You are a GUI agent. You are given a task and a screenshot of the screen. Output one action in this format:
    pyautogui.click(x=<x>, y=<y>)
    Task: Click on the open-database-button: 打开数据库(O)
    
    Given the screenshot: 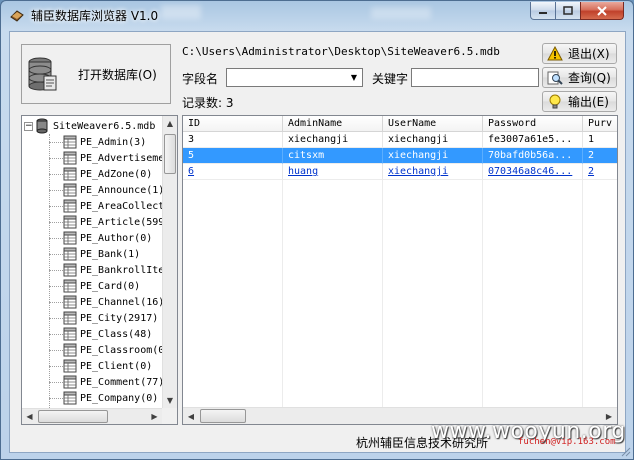 What is the action you would take?
    pyautogui.click(x=96, y=74)
    